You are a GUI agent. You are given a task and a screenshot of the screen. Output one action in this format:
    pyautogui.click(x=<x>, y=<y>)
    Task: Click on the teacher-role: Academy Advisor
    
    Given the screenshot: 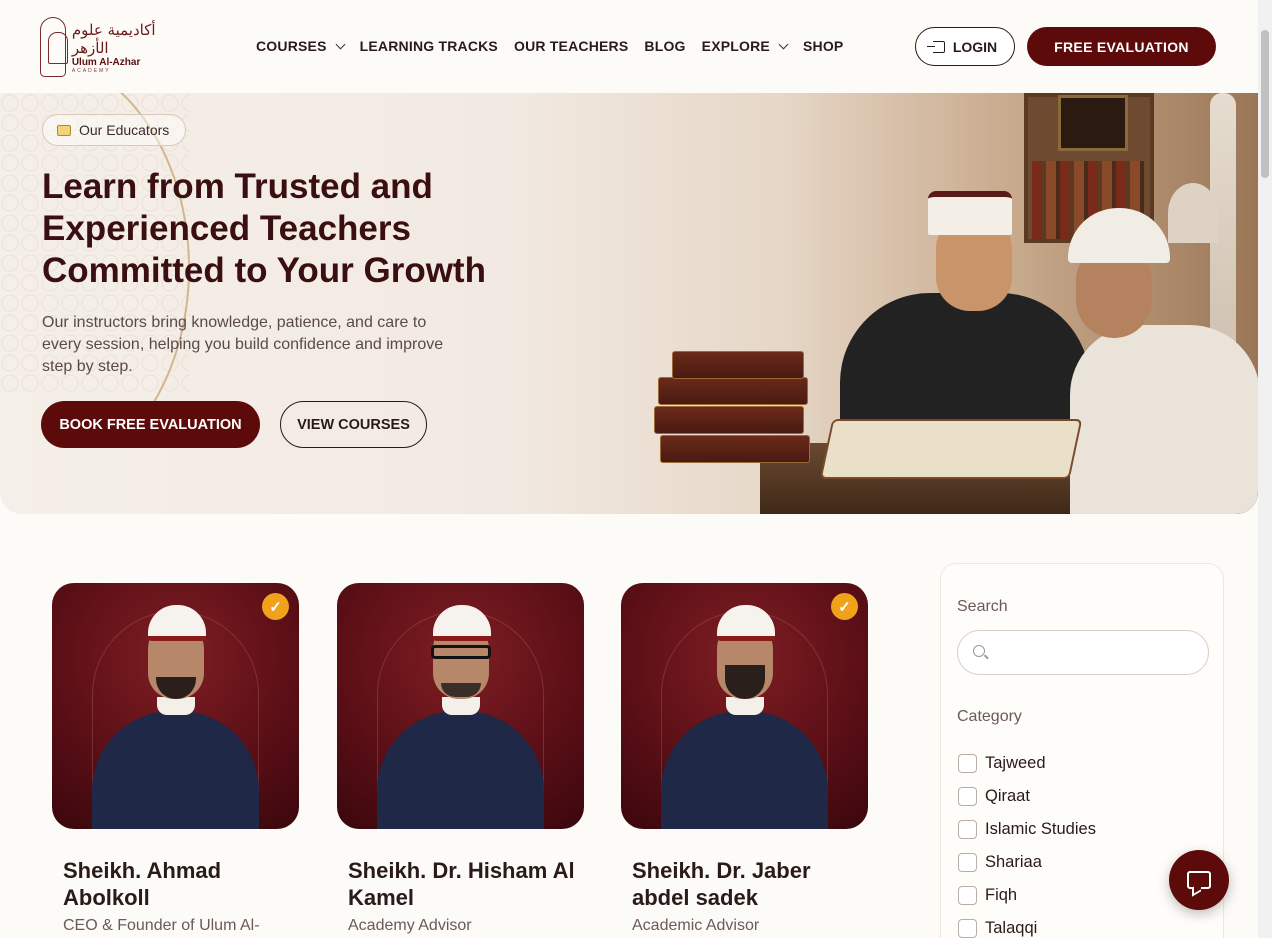 What is the action you would take?
    pyautogui.click(x=410, y=925)
    